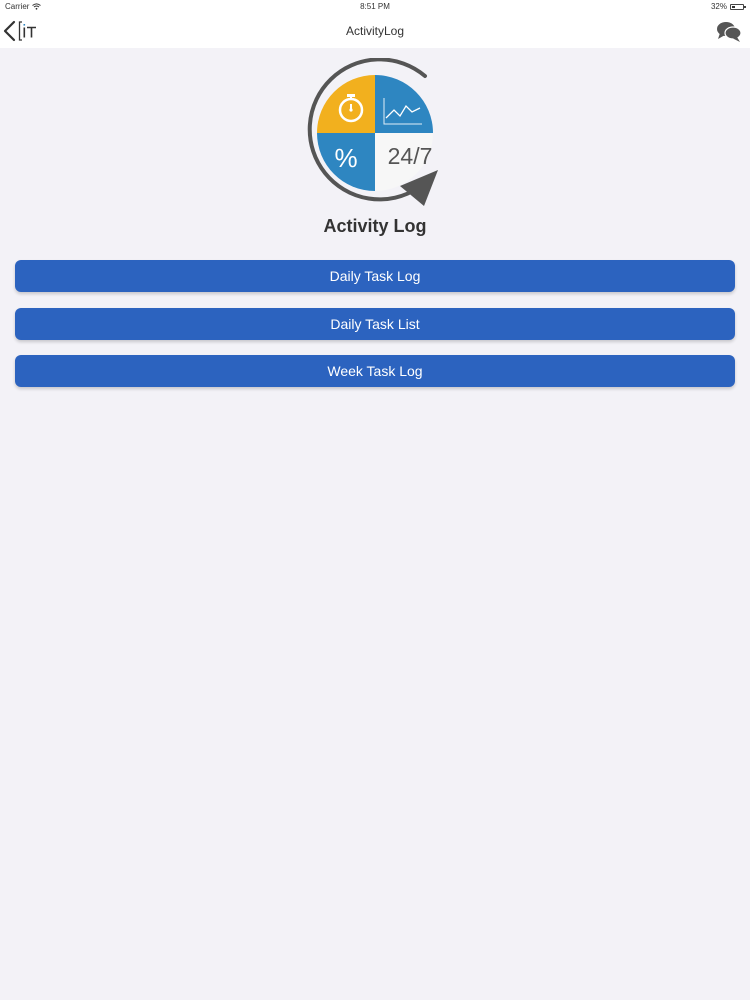 This screenshot has width=750, height=1000. What do you see at coordinates (375, 226) in the screenshot?
I see `page-title: Activity Log` at bounding box center [375, 226].